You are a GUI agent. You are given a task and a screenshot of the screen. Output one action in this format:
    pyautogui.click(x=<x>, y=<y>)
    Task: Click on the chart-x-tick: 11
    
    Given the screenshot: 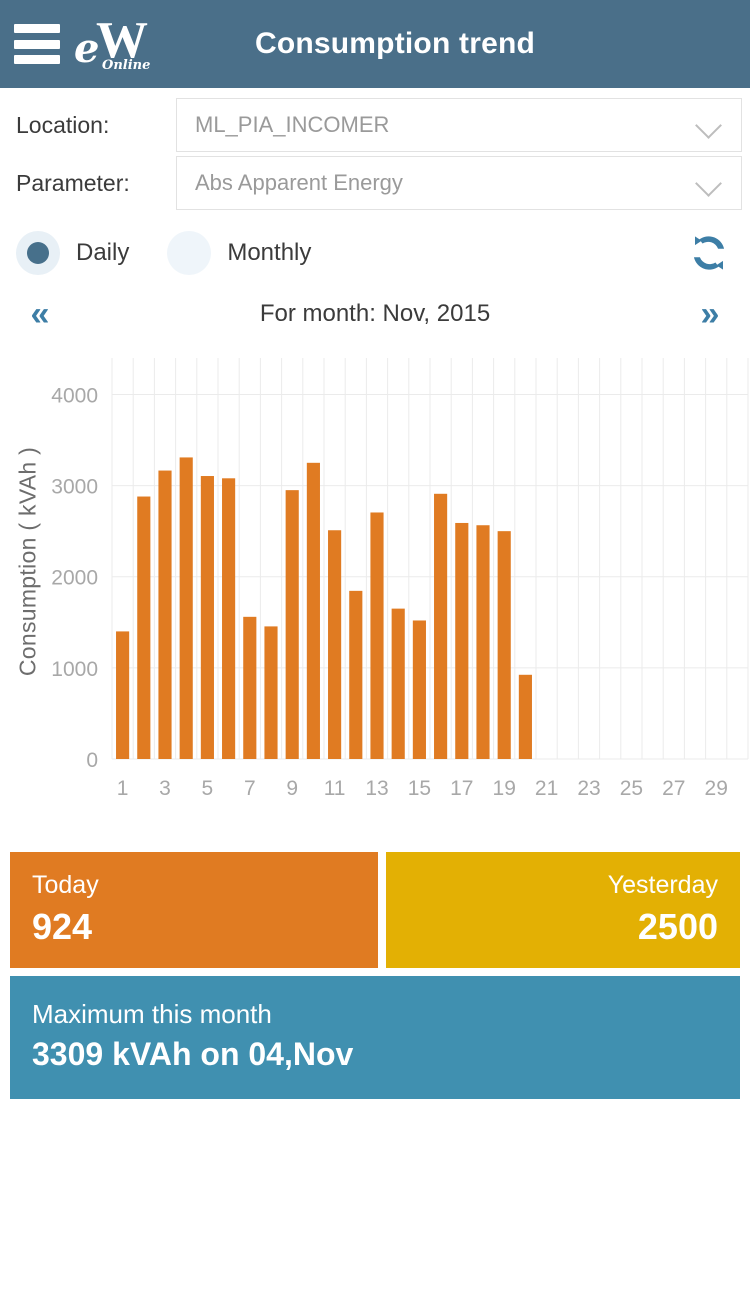 What is the action you would take?
    pyautogui.click(x=335, y=788)
    